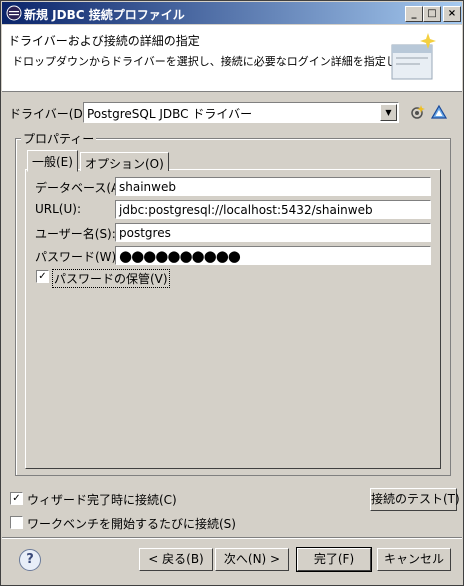 The width and height of the screenshot is (464, 586). Describe the element at coordinates (145, 233) in the screenshot. I see `username-value: postgres` at that location.